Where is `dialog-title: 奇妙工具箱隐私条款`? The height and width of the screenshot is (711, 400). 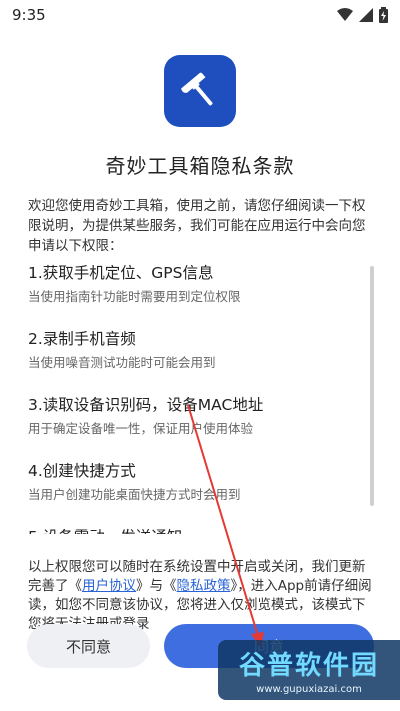
dialog-title: 奇妙工具箱隐私条款 is located at coordinates (200, 166).